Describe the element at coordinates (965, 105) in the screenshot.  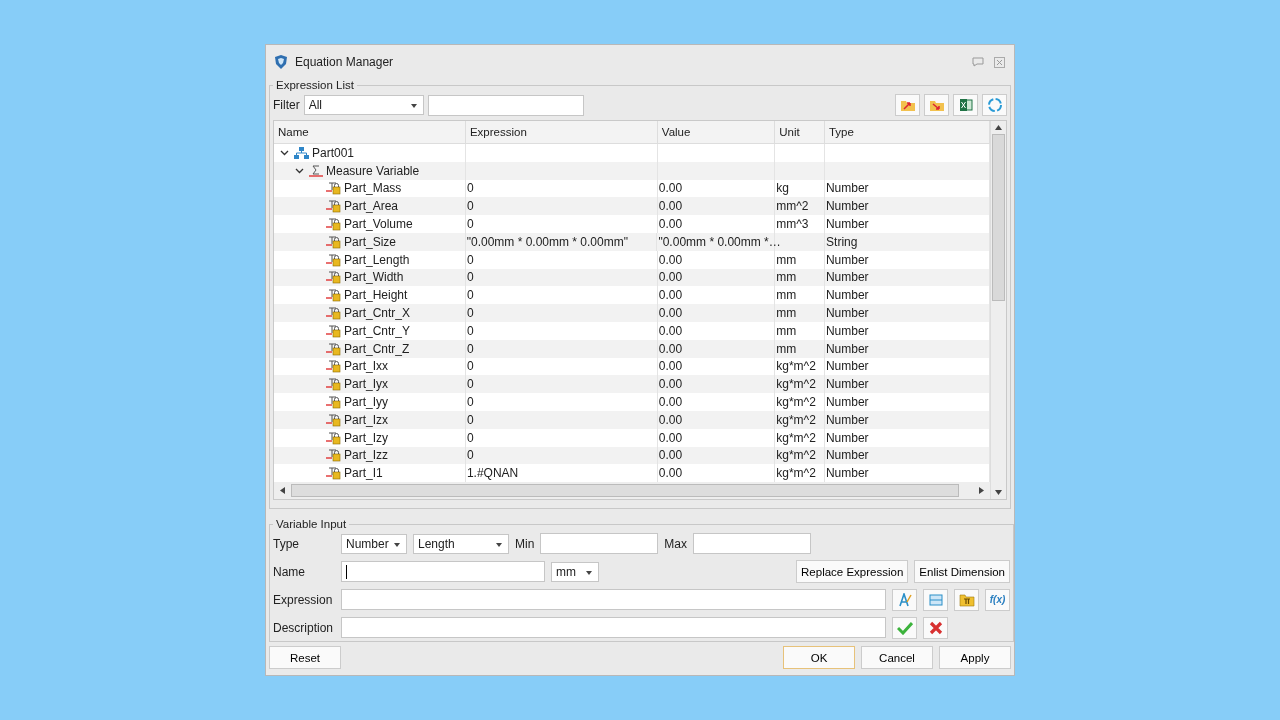
I see `spreadsheet-button` at that location.